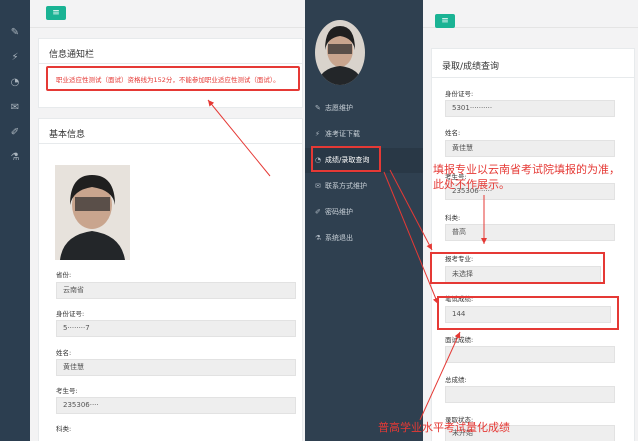 The width and height of the screenshot is (638, 441). What do you see at coordinates (340, 52) in the screenshot?
I see `avatar` at bounding box center [340, 52].